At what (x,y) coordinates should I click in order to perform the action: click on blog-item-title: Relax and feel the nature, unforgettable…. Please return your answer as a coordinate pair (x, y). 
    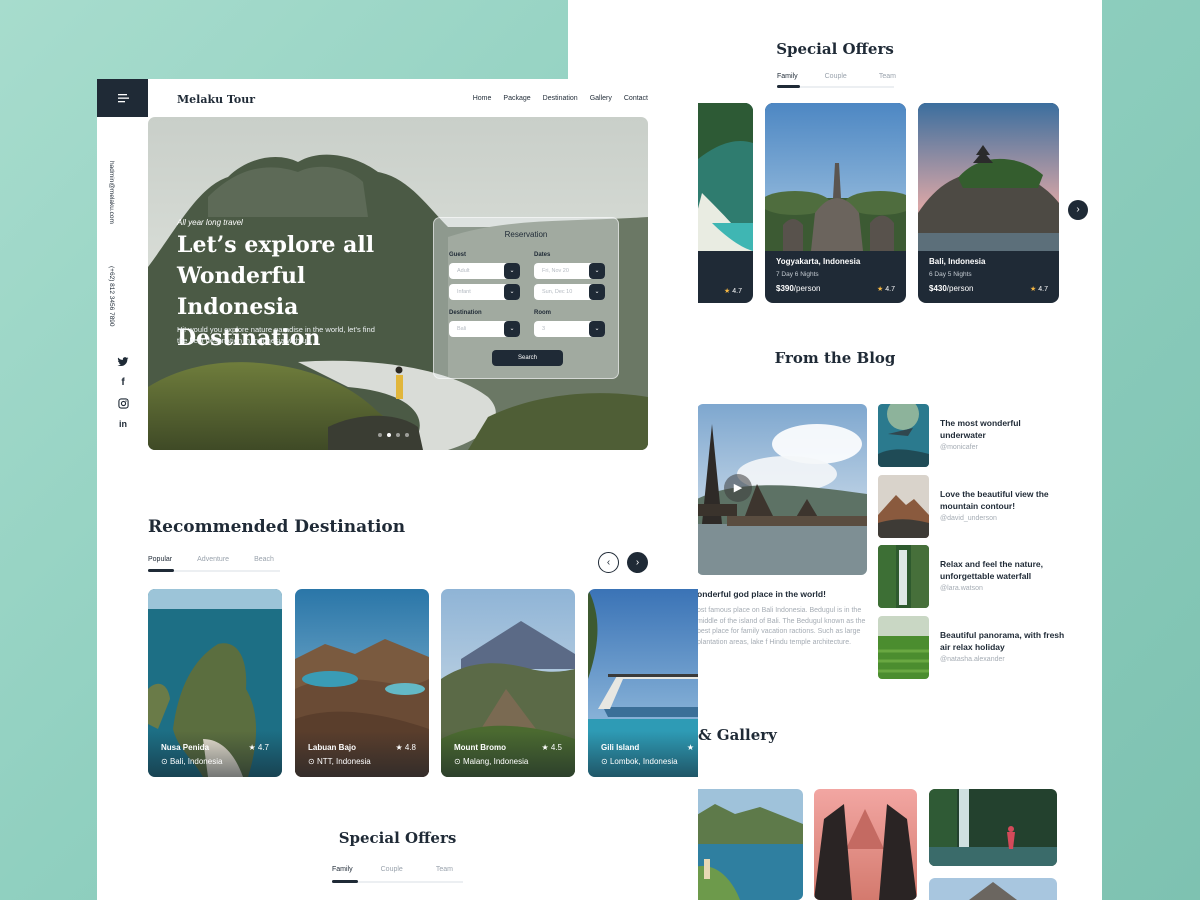
    Looking at the image, I should click on (1002, 570).